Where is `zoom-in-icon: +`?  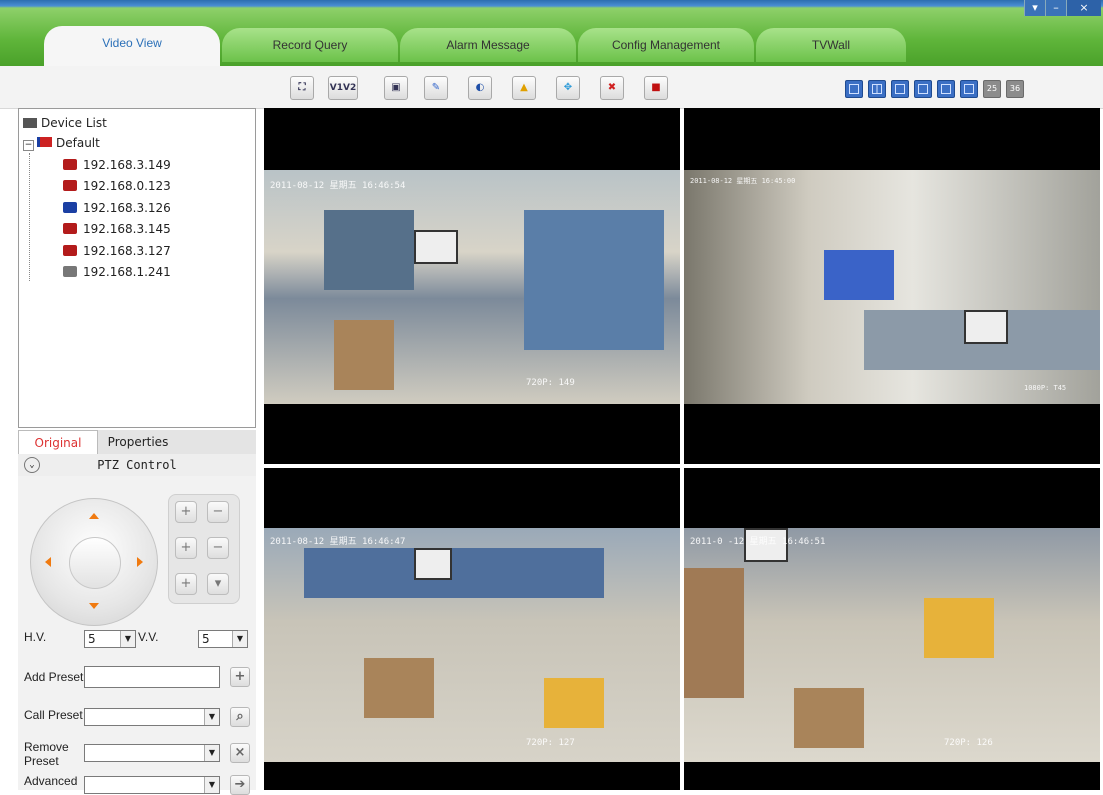 zoom-in-icon: + is located at coordinates (186, 512).